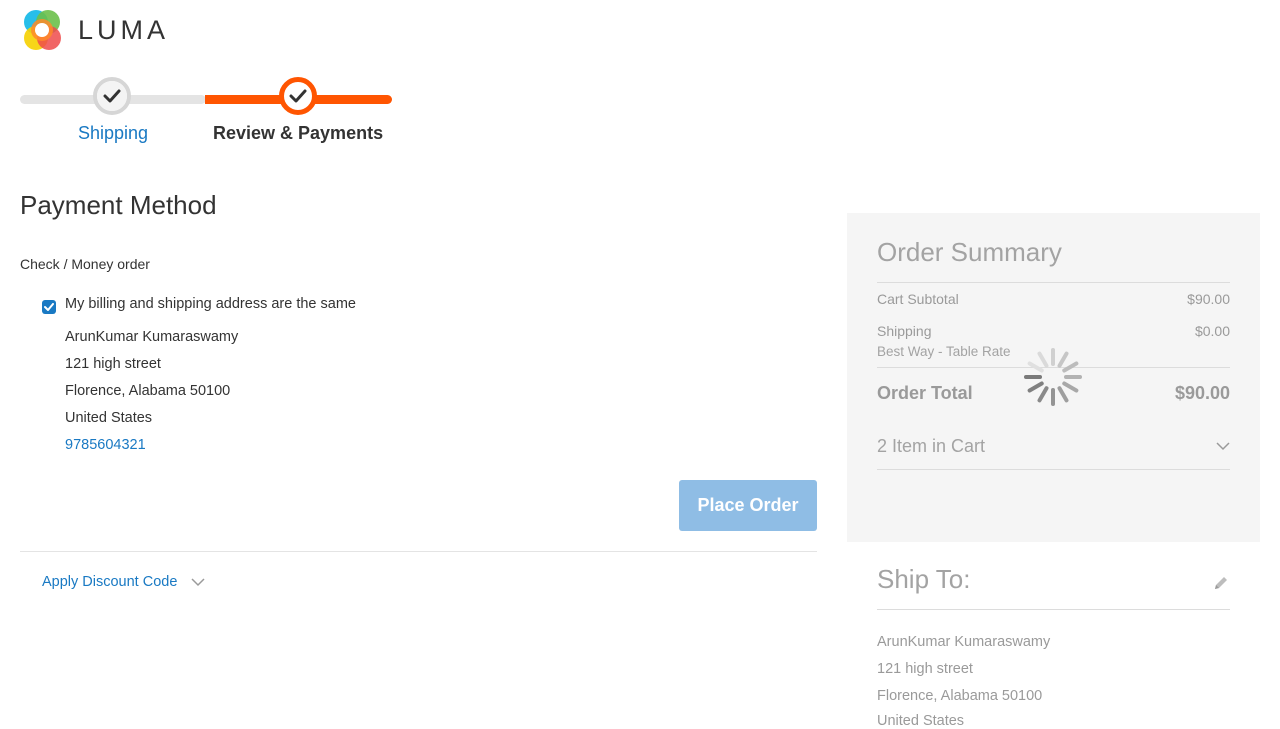 This screenshot has width=1280, height=729. Describe the element at coordinates (1202, 393) in the screenshot. I see `order-total-value: $90.00` at that location.